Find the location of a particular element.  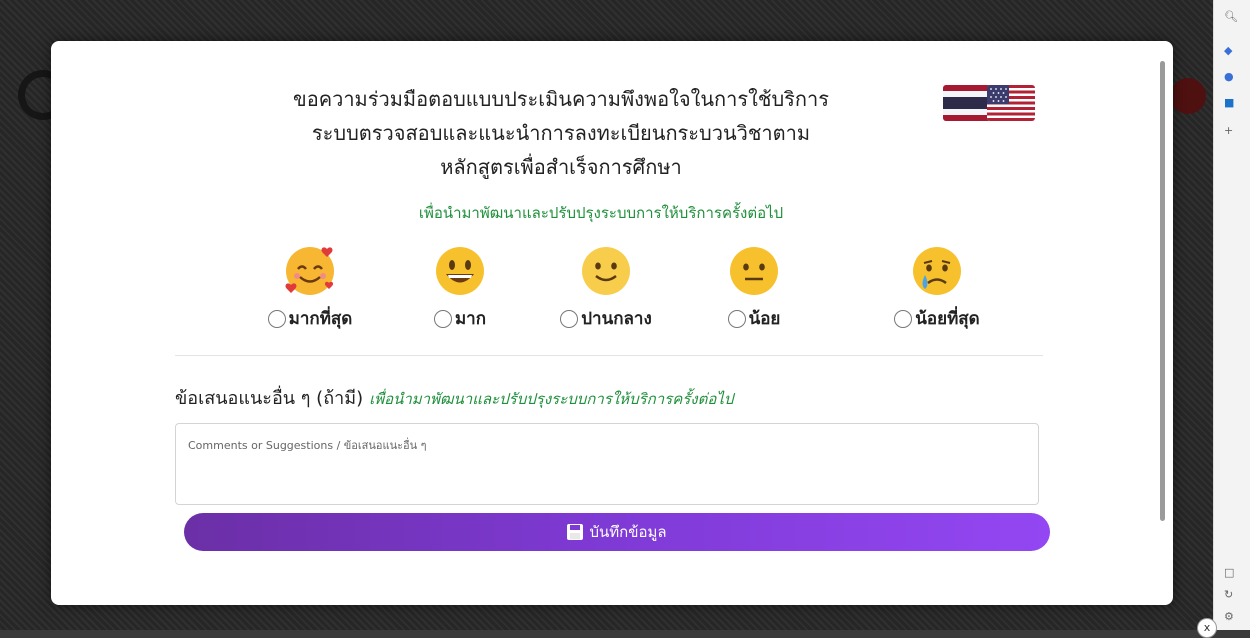

language-switcher is located at coordinates (993, 104).